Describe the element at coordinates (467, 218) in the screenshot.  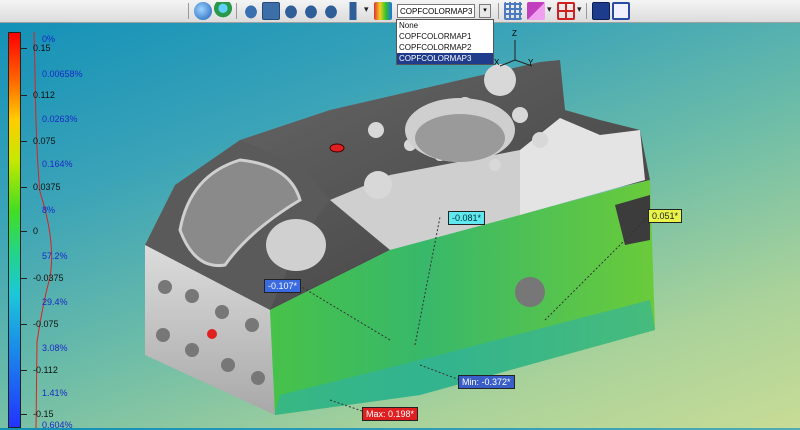
I see `deviation-label: -0.081*` at that location.